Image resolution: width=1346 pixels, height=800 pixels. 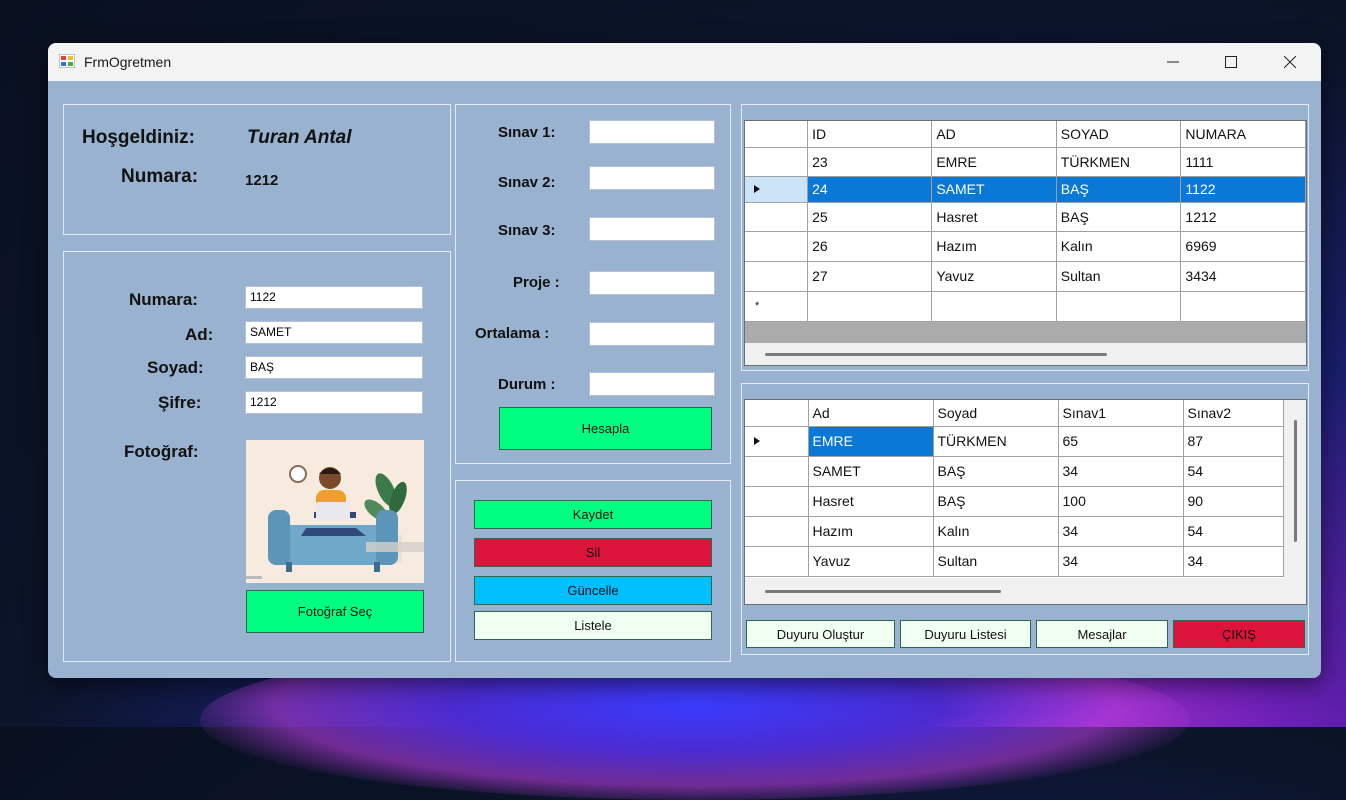 I want to click on soyad-field: BAŞ, so click(x=334, y=367).